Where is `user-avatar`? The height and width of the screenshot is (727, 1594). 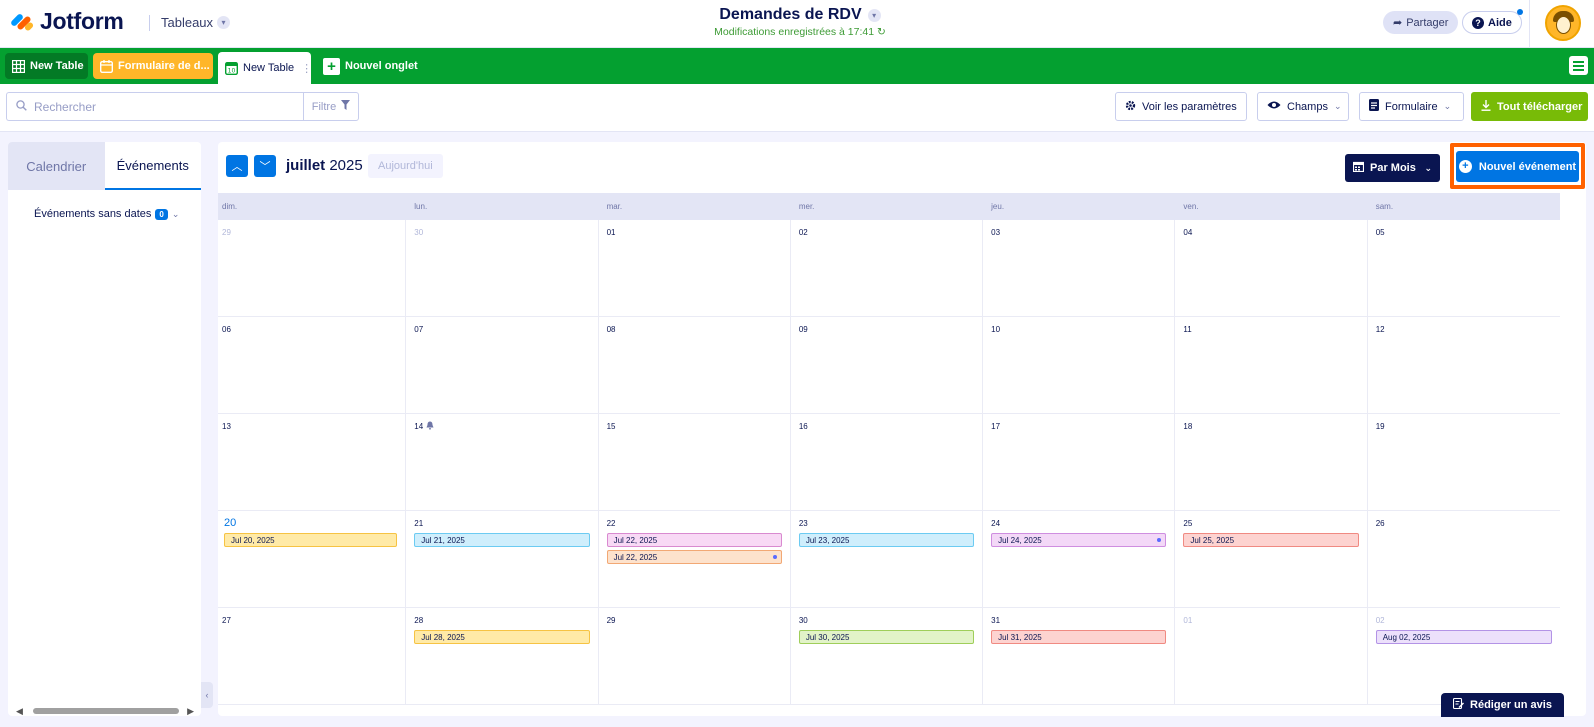
user-avatar is located at coordinates (1563, 23).